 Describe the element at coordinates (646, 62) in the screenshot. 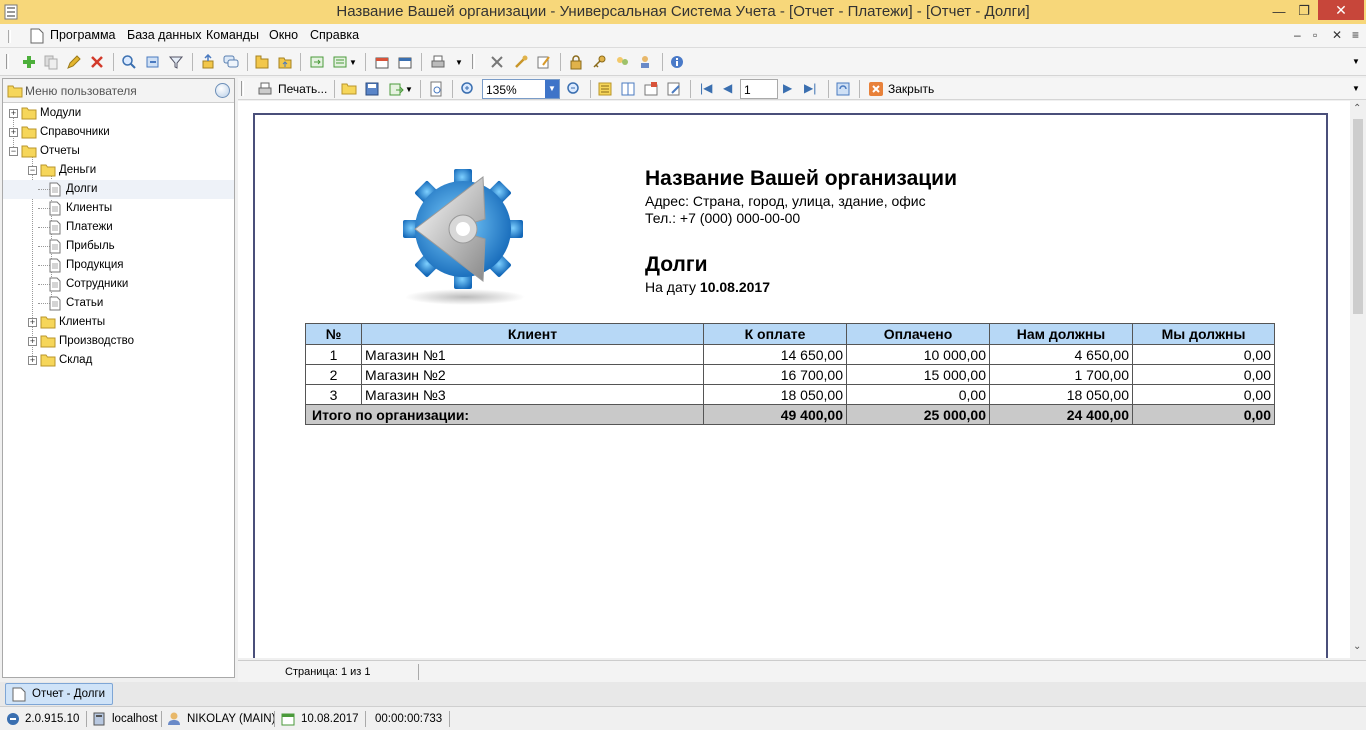

I see `user-settings-icon` at that location.